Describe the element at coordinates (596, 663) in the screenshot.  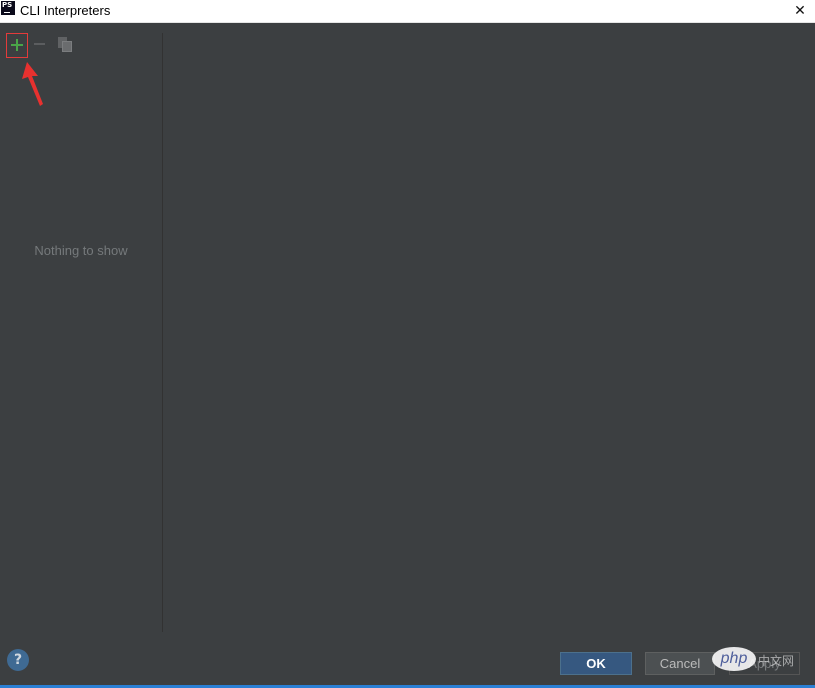
I see `ok-button: OK` at that location.